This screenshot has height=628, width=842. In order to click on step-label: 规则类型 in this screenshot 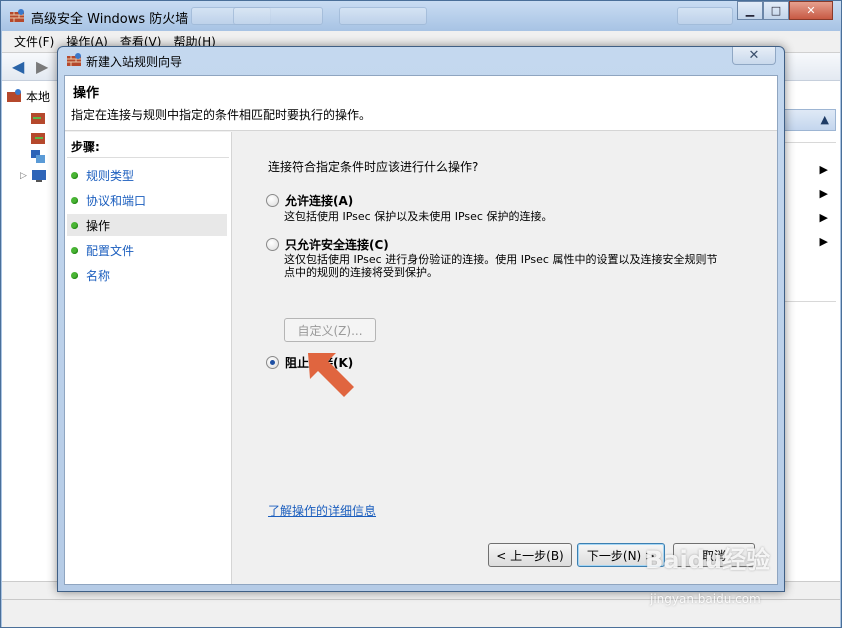, I will do `click(110, 175)`.